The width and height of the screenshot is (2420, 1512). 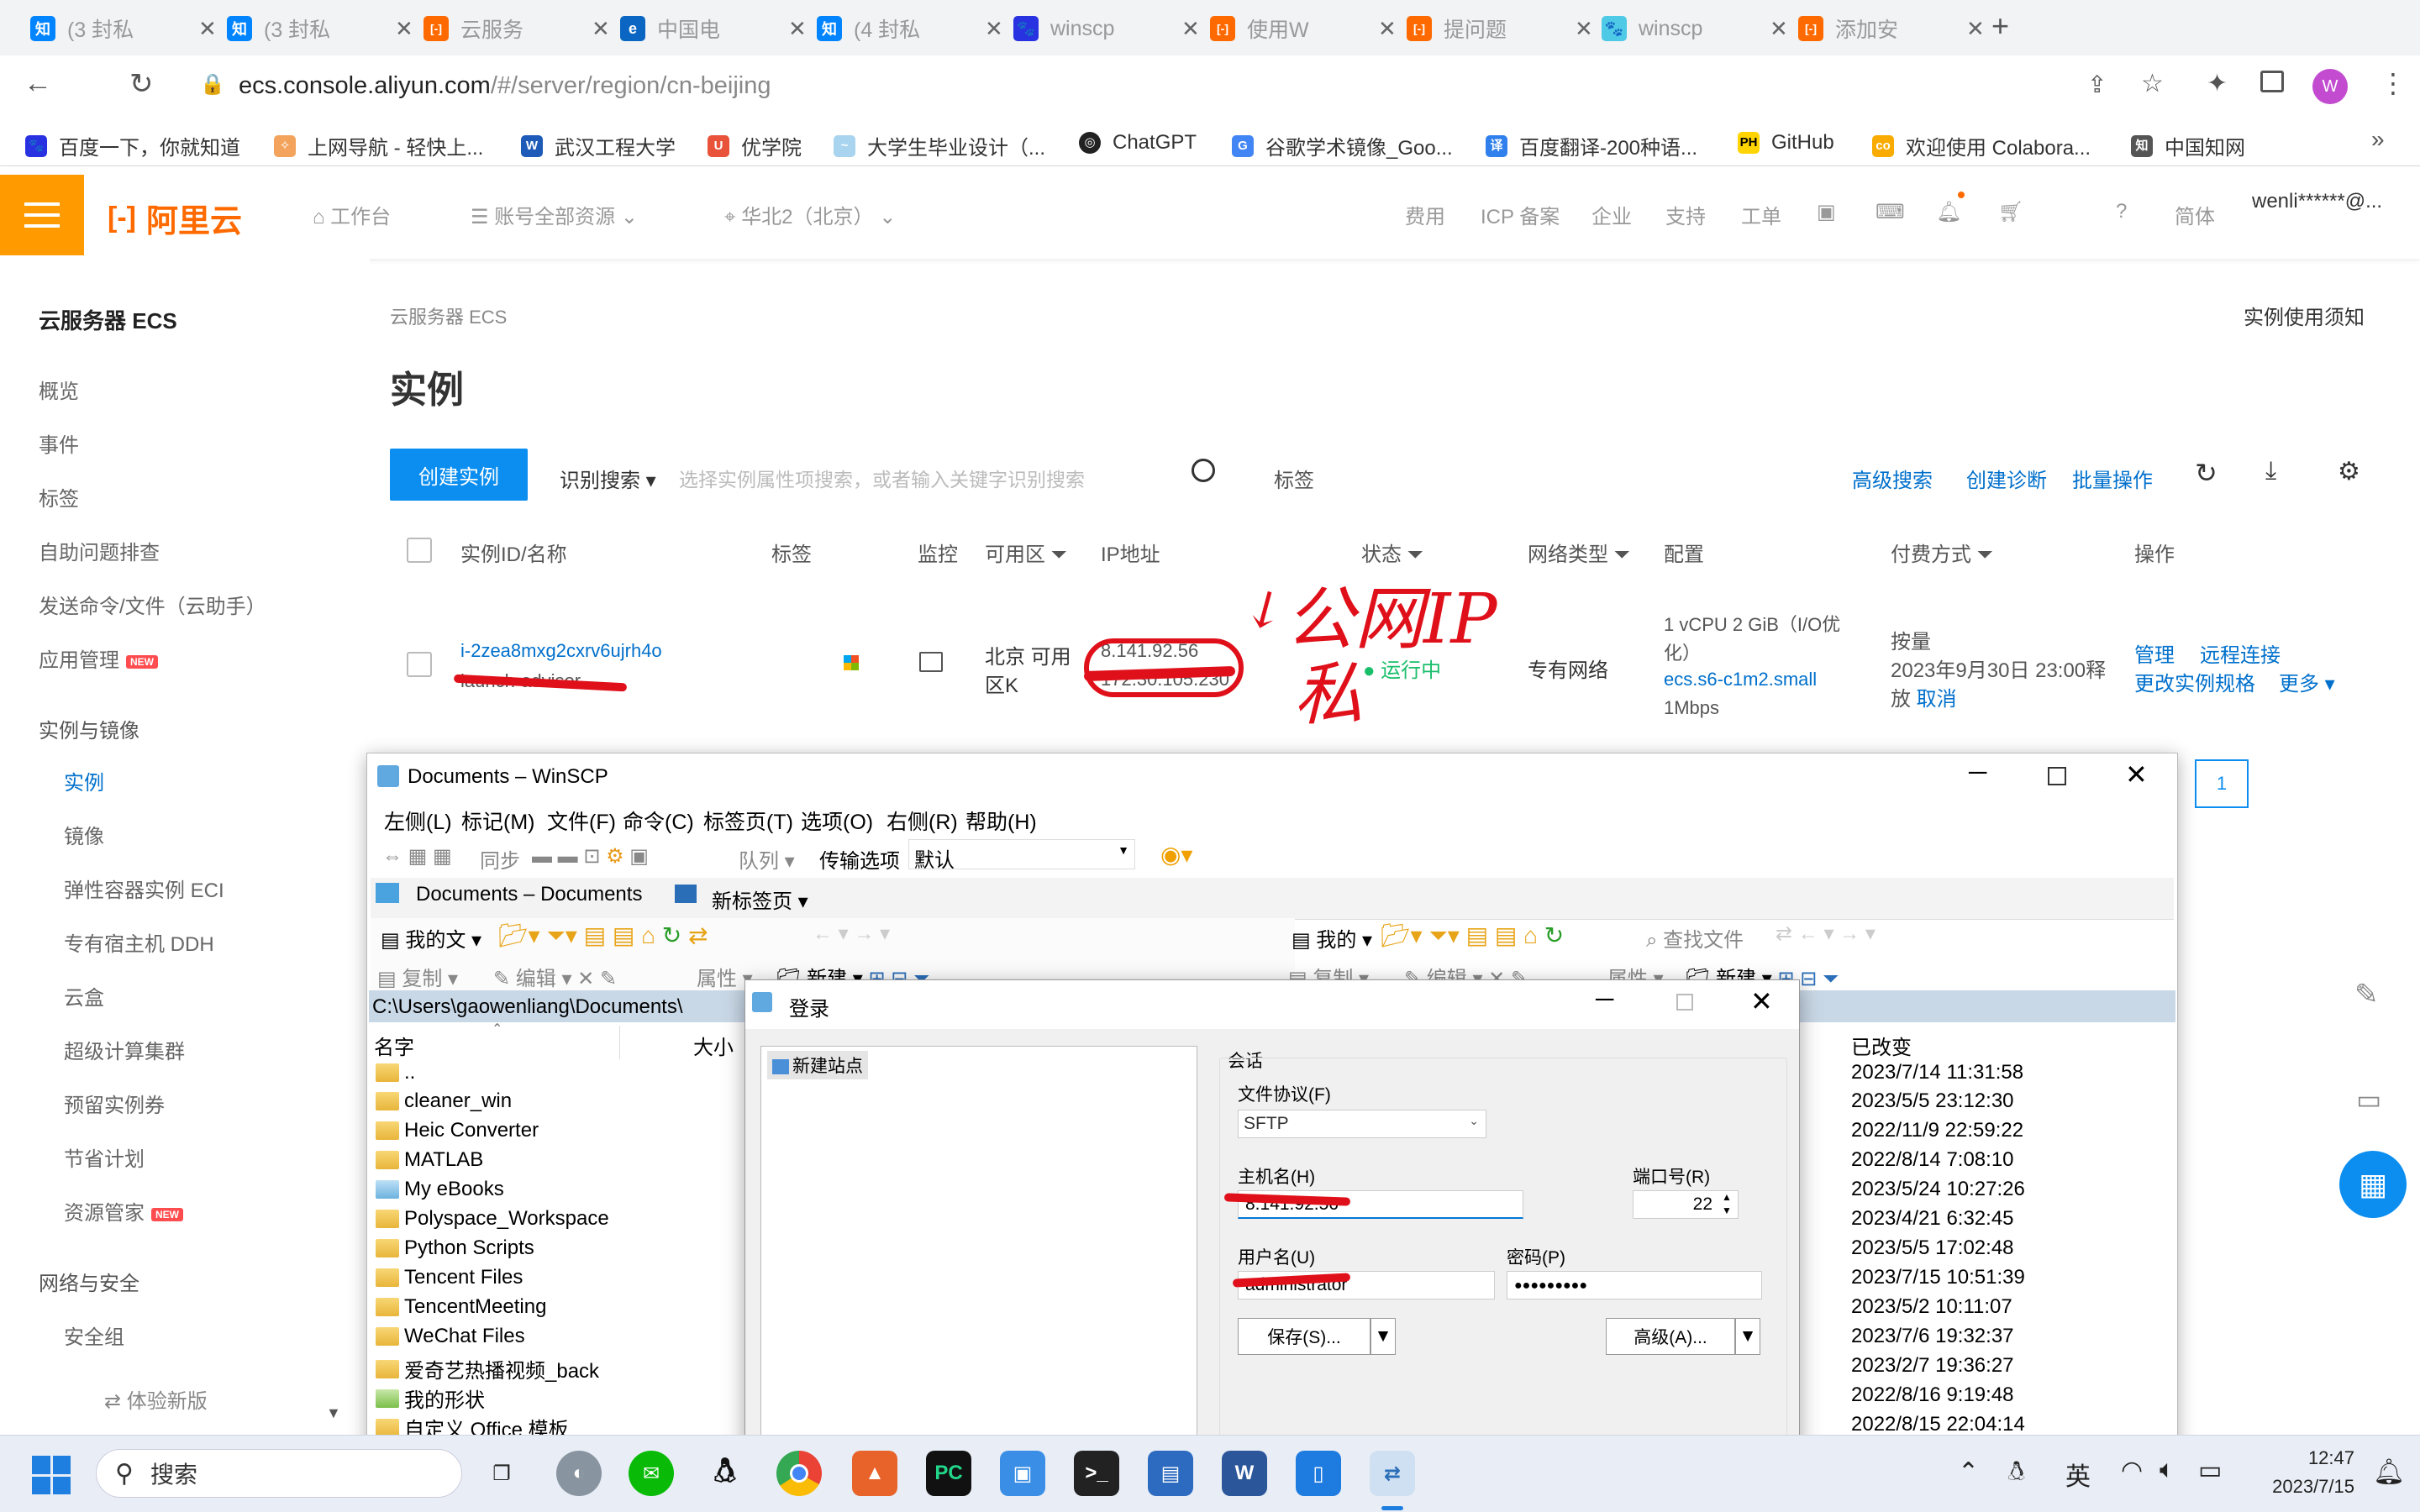 I want to click on trial-new-version-link: ⇄ 体验新版, so click(x=156, y=1399).